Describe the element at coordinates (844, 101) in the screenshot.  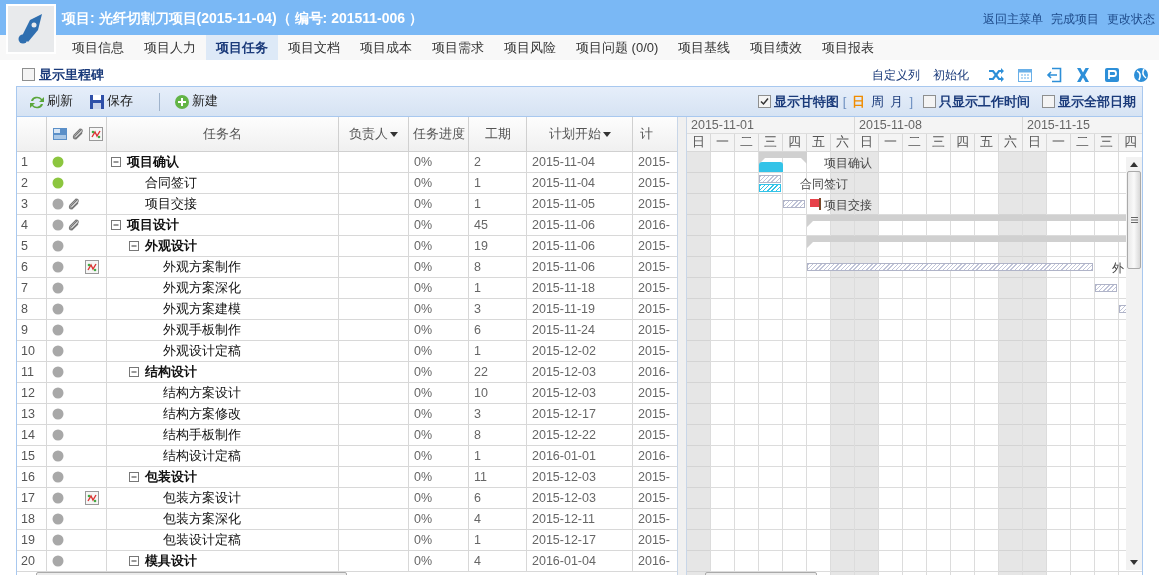
I see `bracket-text: [` at that location.